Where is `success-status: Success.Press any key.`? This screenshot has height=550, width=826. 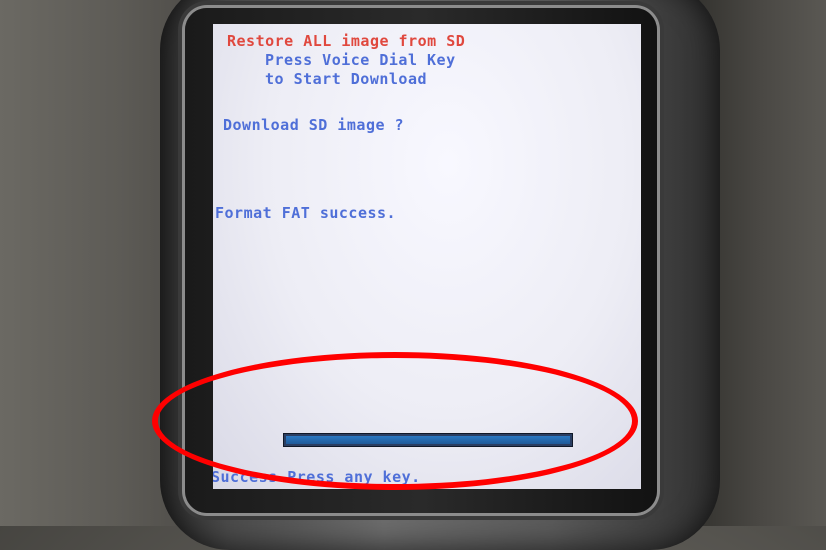 success-status: Success.Press any key. is located at coordinates (317, 477).